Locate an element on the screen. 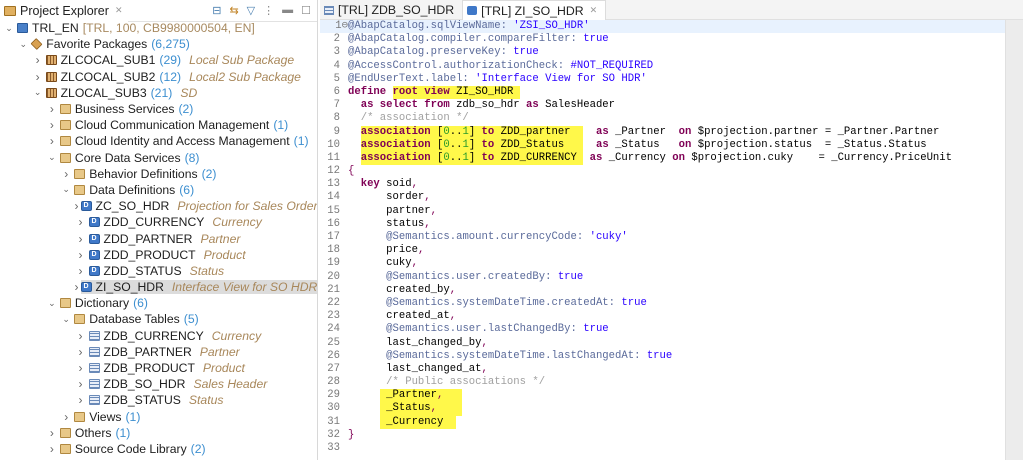  tree-item-label: Business Services (2) is located at coordinates (127, 109).